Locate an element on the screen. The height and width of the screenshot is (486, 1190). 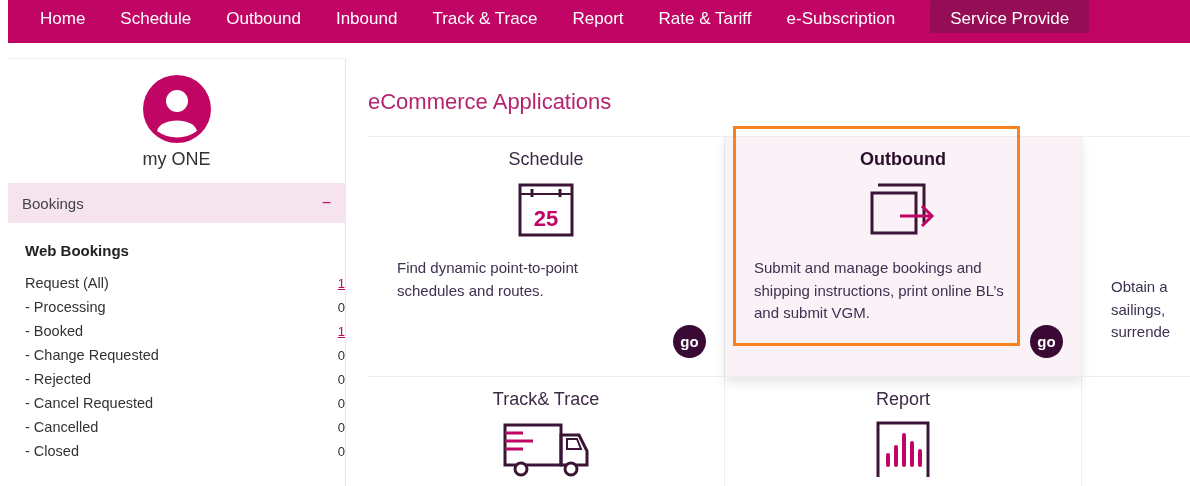
status-label: - Cancelled is located at coordinates (62, 427).